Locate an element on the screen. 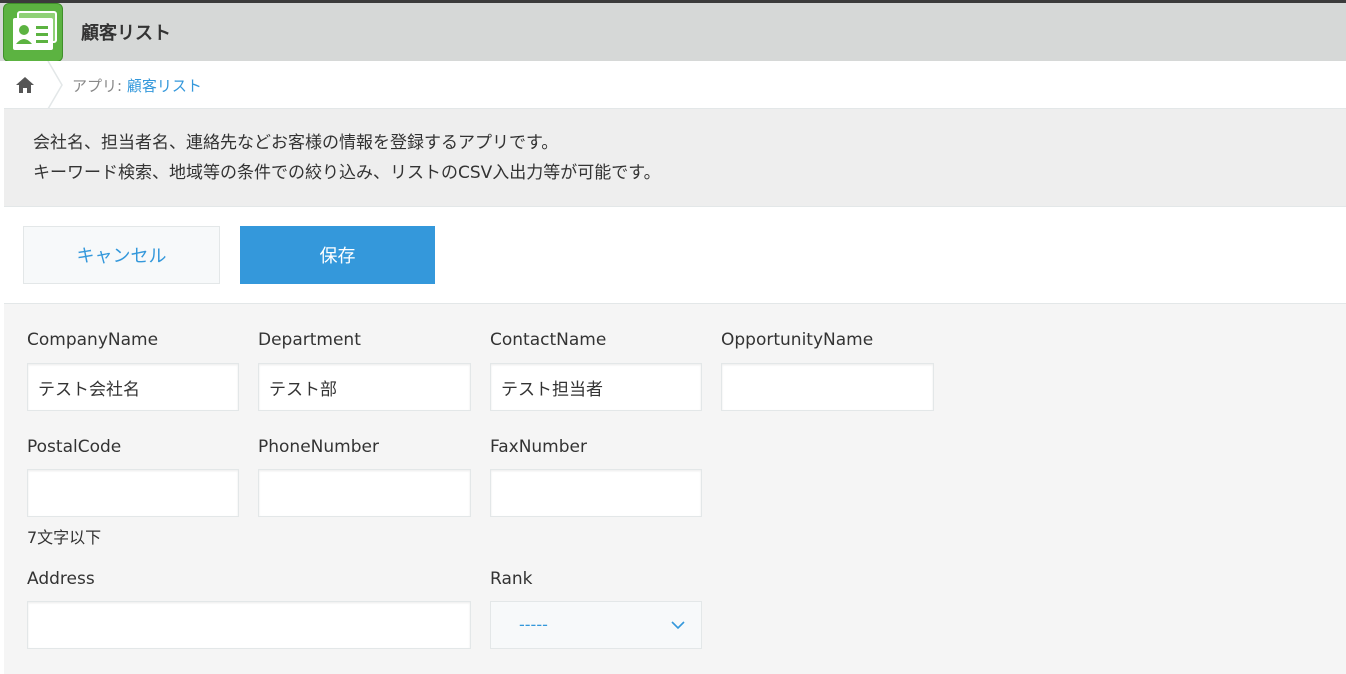  contact-name-label: ContactName is located at coordinates (548, 340).